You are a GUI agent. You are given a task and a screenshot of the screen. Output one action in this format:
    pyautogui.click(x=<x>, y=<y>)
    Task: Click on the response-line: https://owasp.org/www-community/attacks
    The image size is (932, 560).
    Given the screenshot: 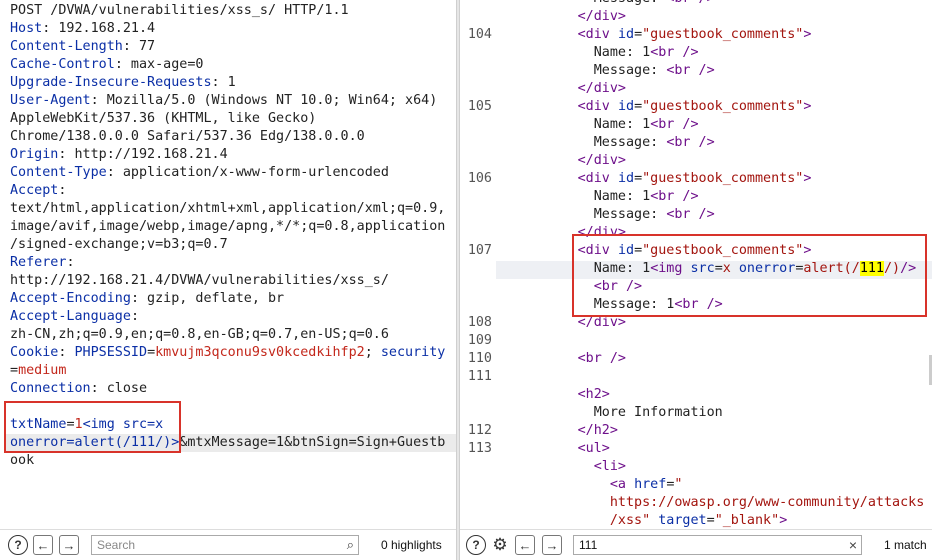 What is the action you would take?
    pyautogui.click(x=714, y=503)
    